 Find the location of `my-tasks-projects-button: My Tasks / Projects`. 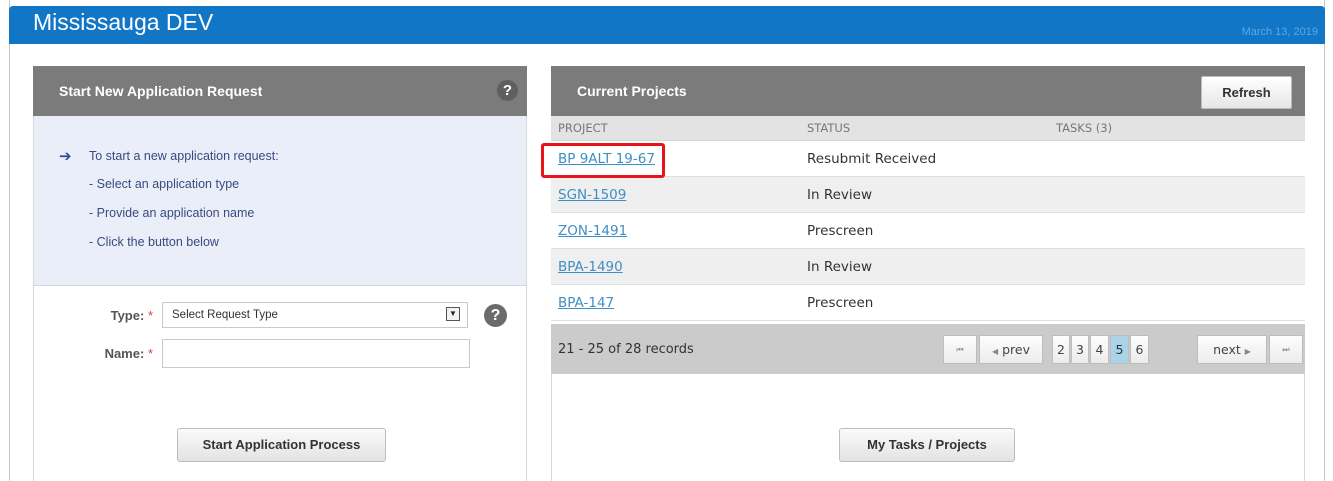

my-tasks-projects-button: My Tasks / Projects is located at coordinates (927, 445).